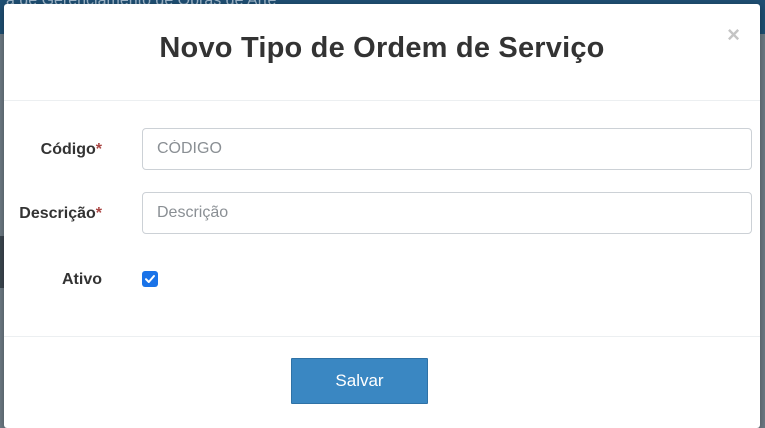 The height and width of the screenshot is (428, 765). What do you see at coordinates (447, 213) in the screenshot?
I see `descricao-input` at bounding box center [447, 213].